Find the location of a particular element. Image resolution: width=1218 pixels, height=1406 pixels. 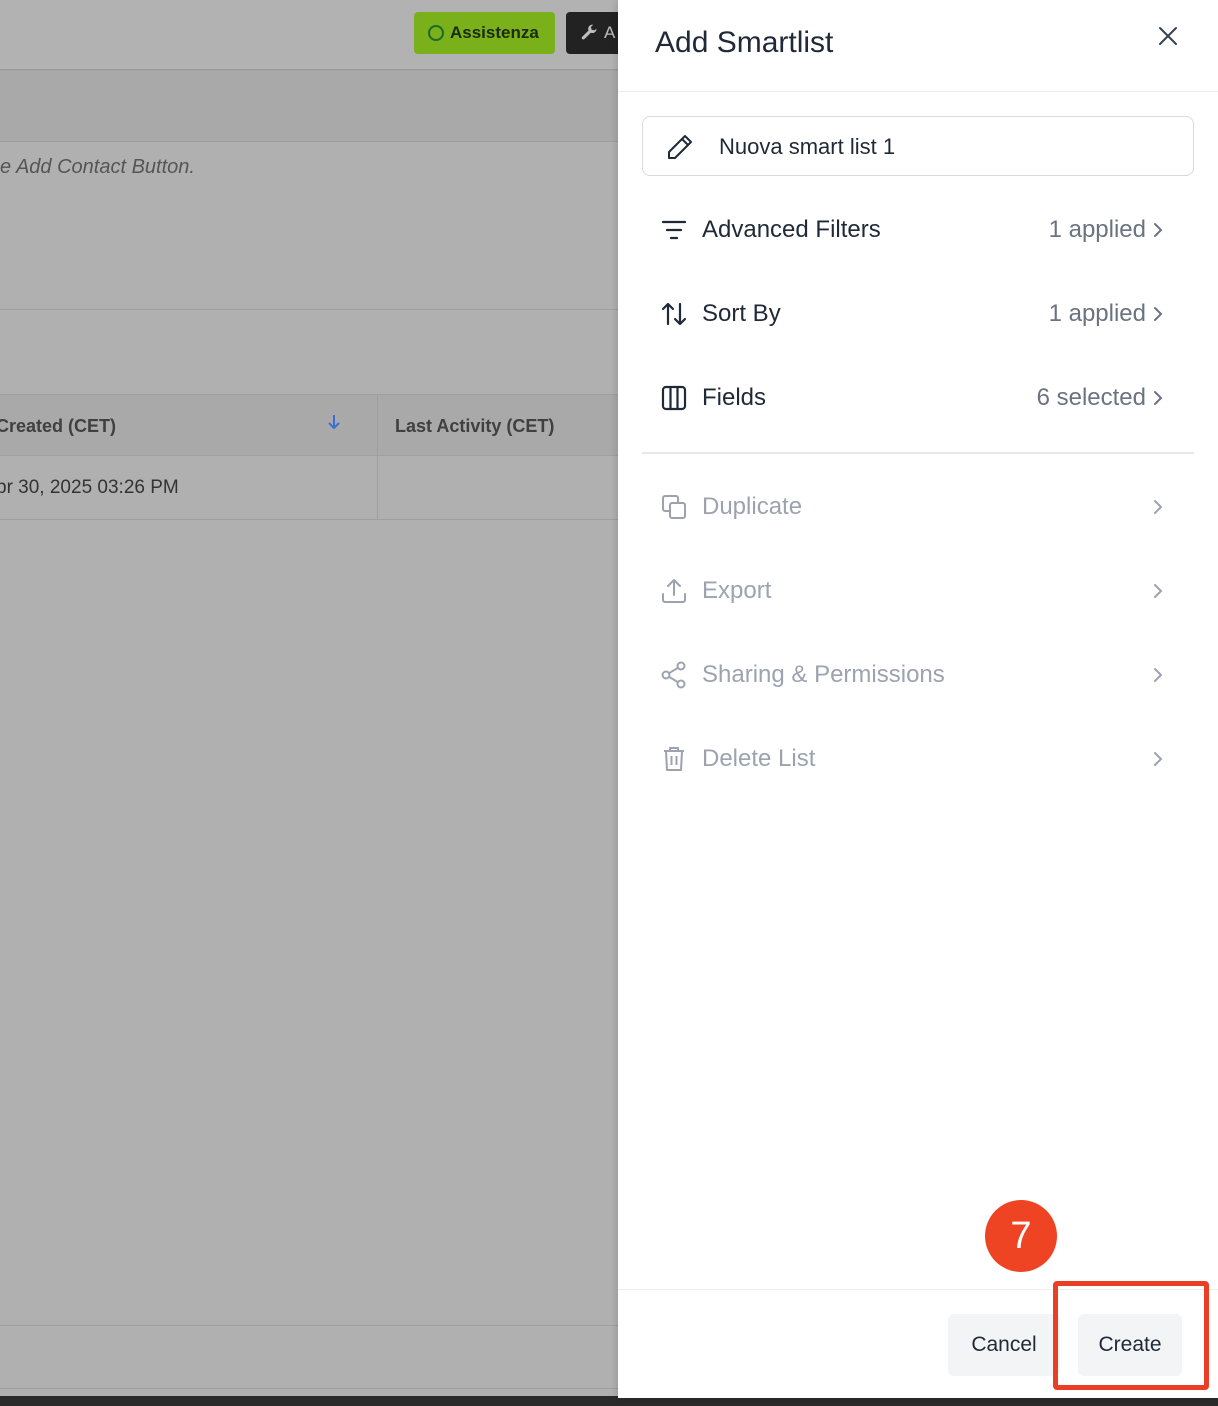

table-header: Created (CET) Last Activity (CET) is located at coordinates (310, 425).